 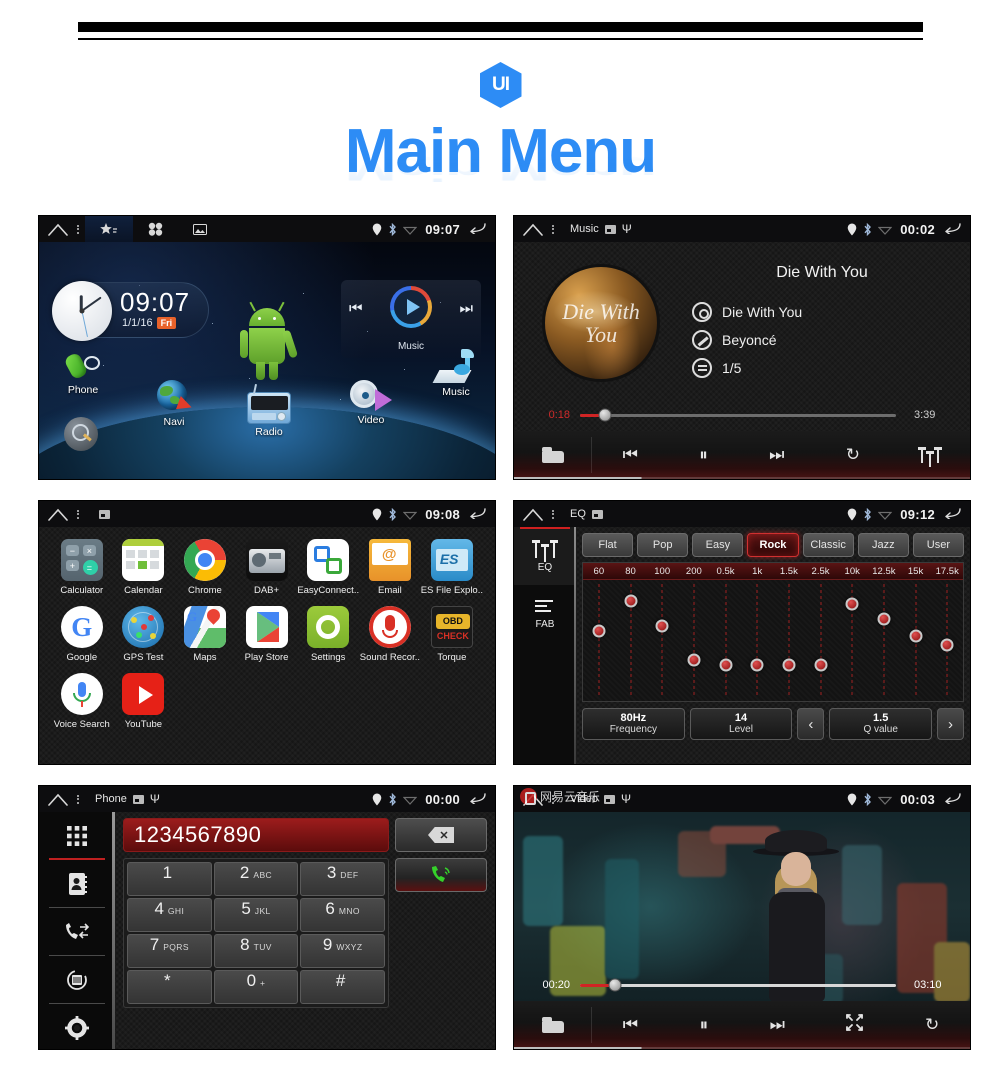 What do you see at coordinates (169, 879) in the screenshot?
I see `key-1: 1` at bounding box center [169, 879].